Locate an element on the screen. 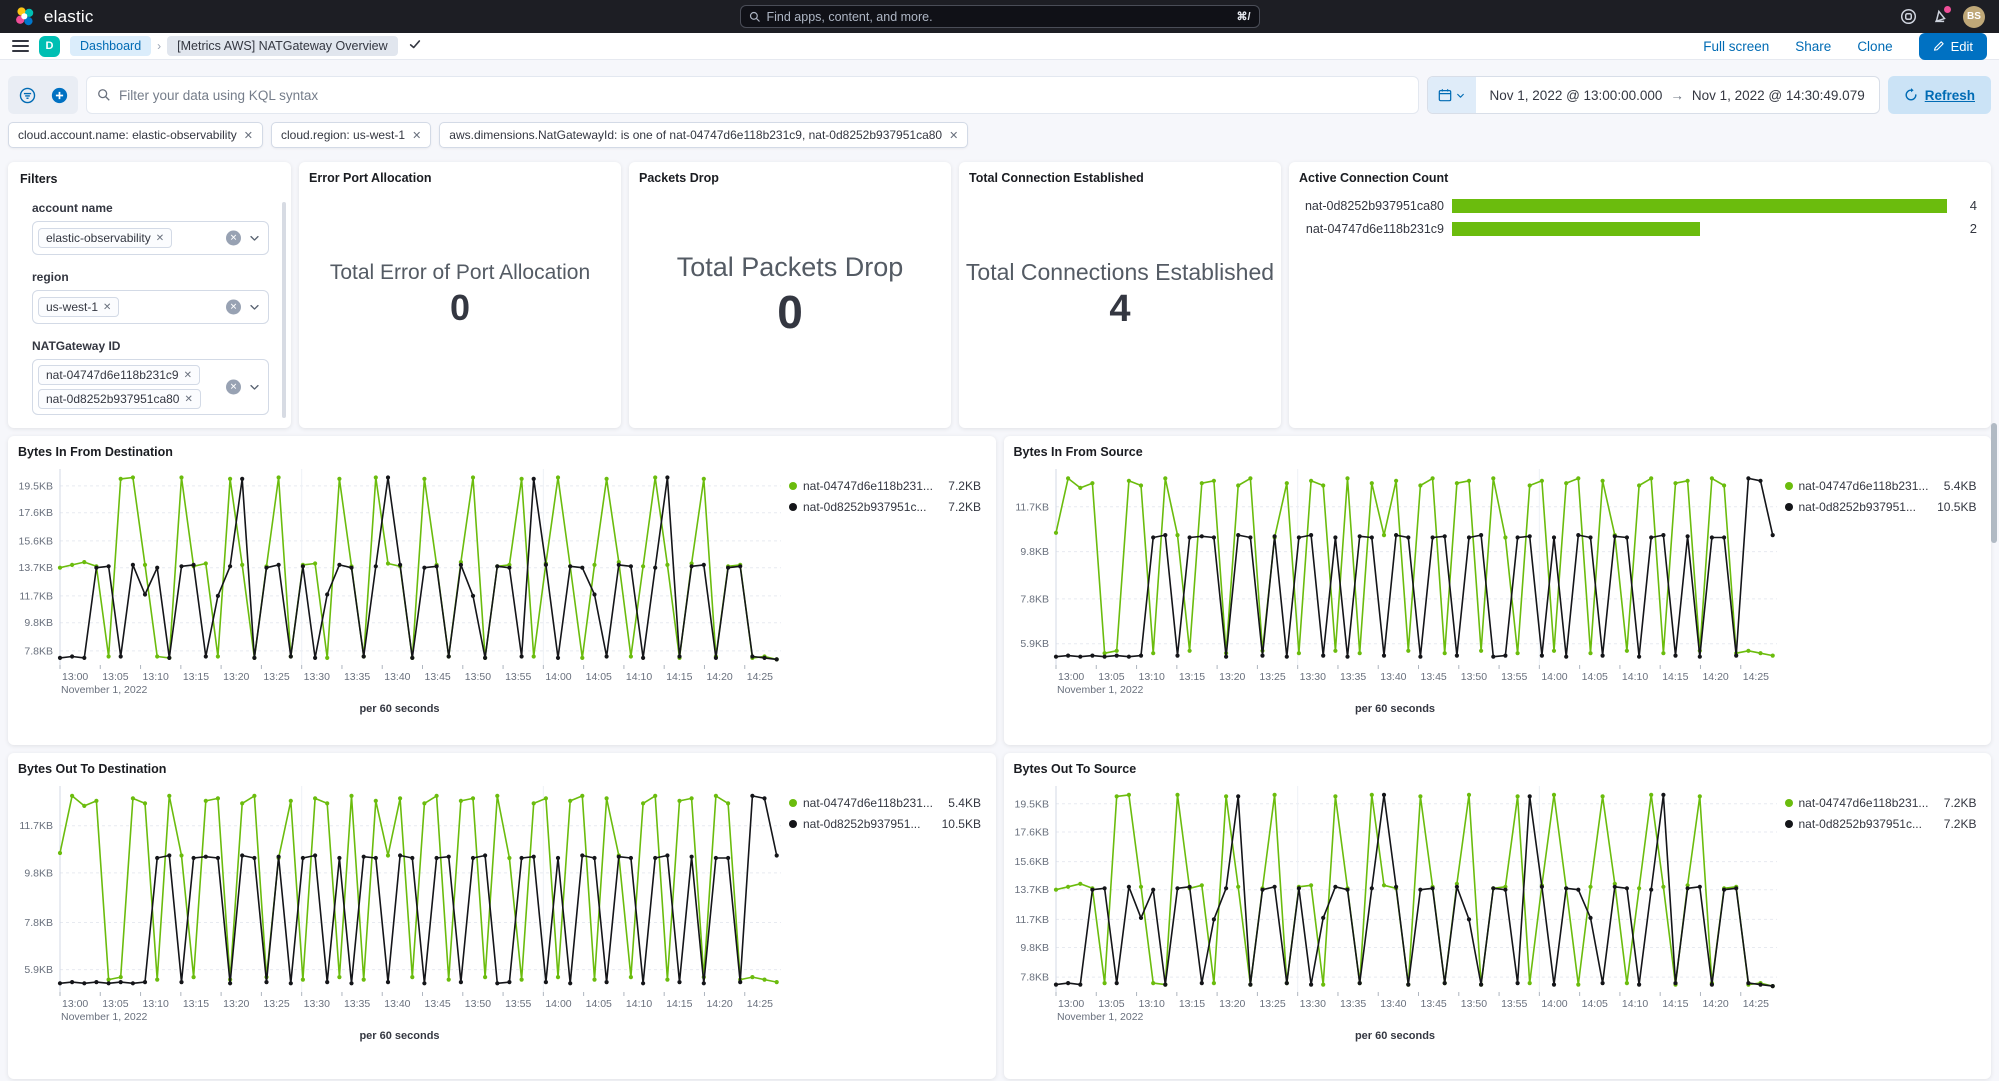  add-filter-icon is located at coordinates (59, 95).